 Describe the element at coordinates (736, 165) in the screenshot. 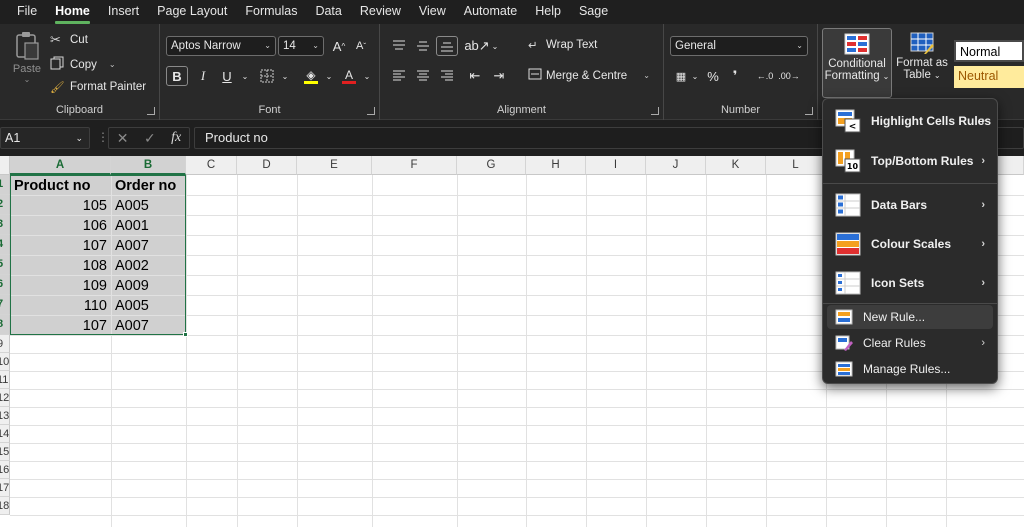

I see `column-header-k: K` at that location.